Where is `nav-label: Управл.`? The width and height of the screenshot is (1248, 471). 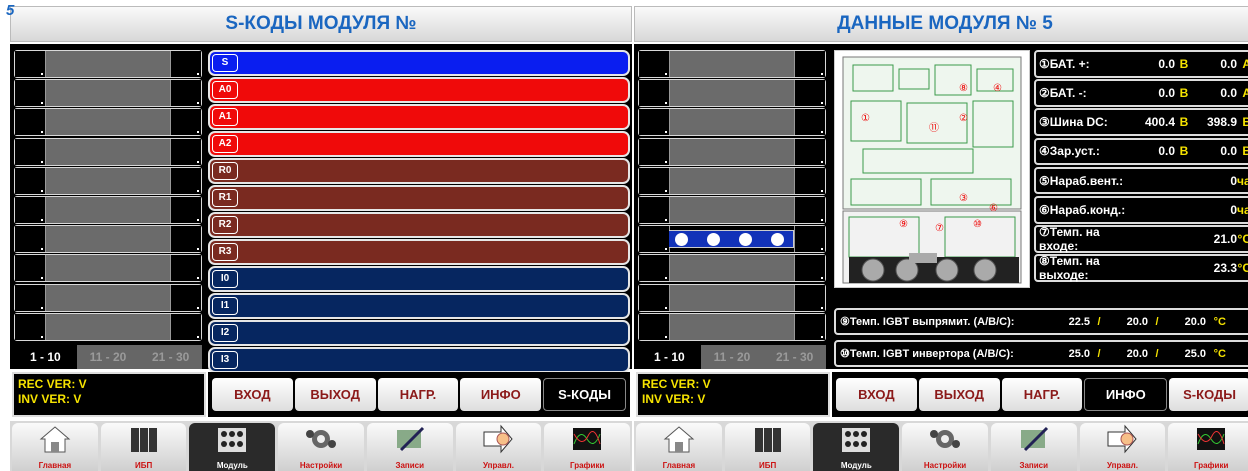 nav-label: Управл. is located at coordinates (498, 465).